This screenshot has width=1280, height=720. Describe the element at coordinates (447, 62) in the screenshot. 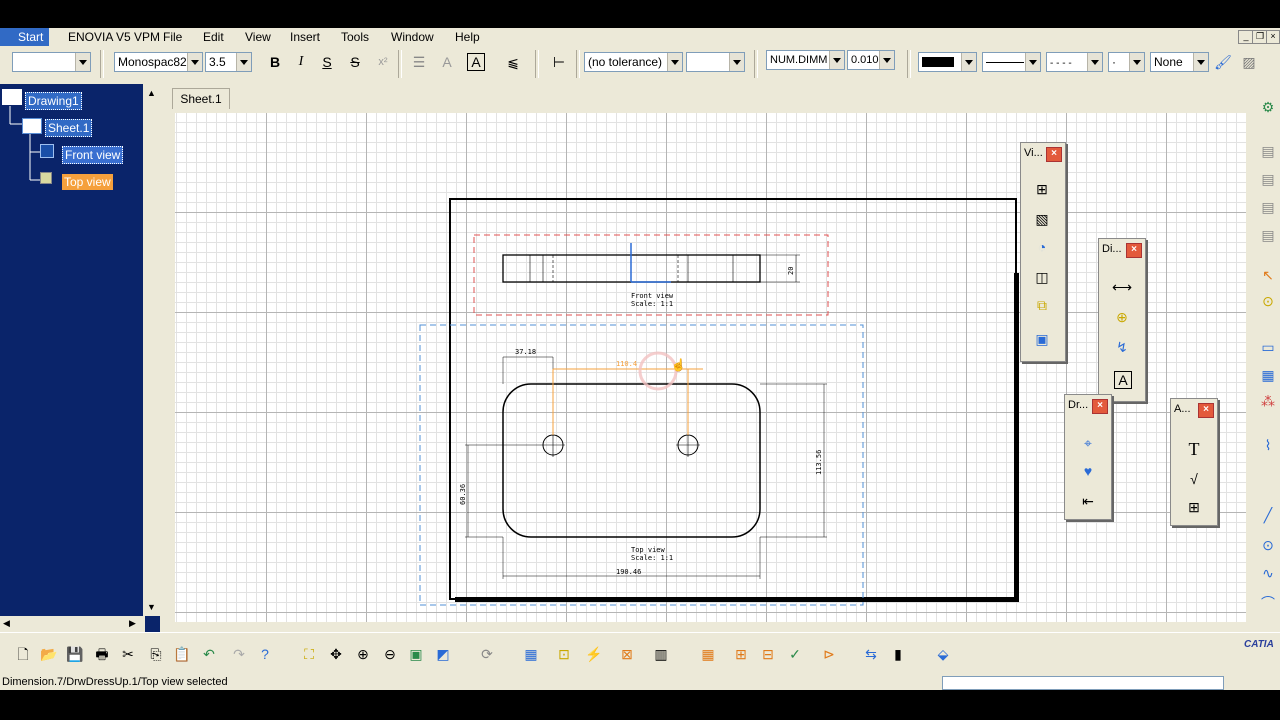

I see `text-size-icon: A` at that location.